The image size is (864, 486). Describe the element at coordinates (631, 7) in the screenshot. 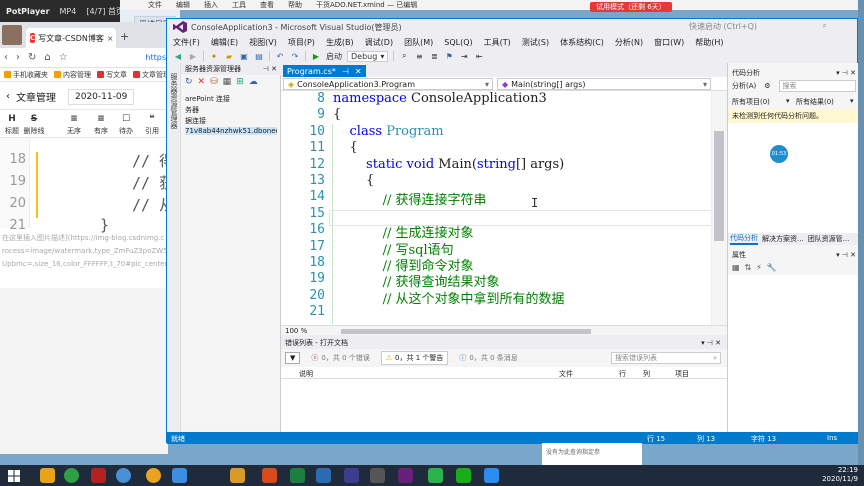

I see `xmind-trial-badge: 试用模式（还剩 6天）` at that location.